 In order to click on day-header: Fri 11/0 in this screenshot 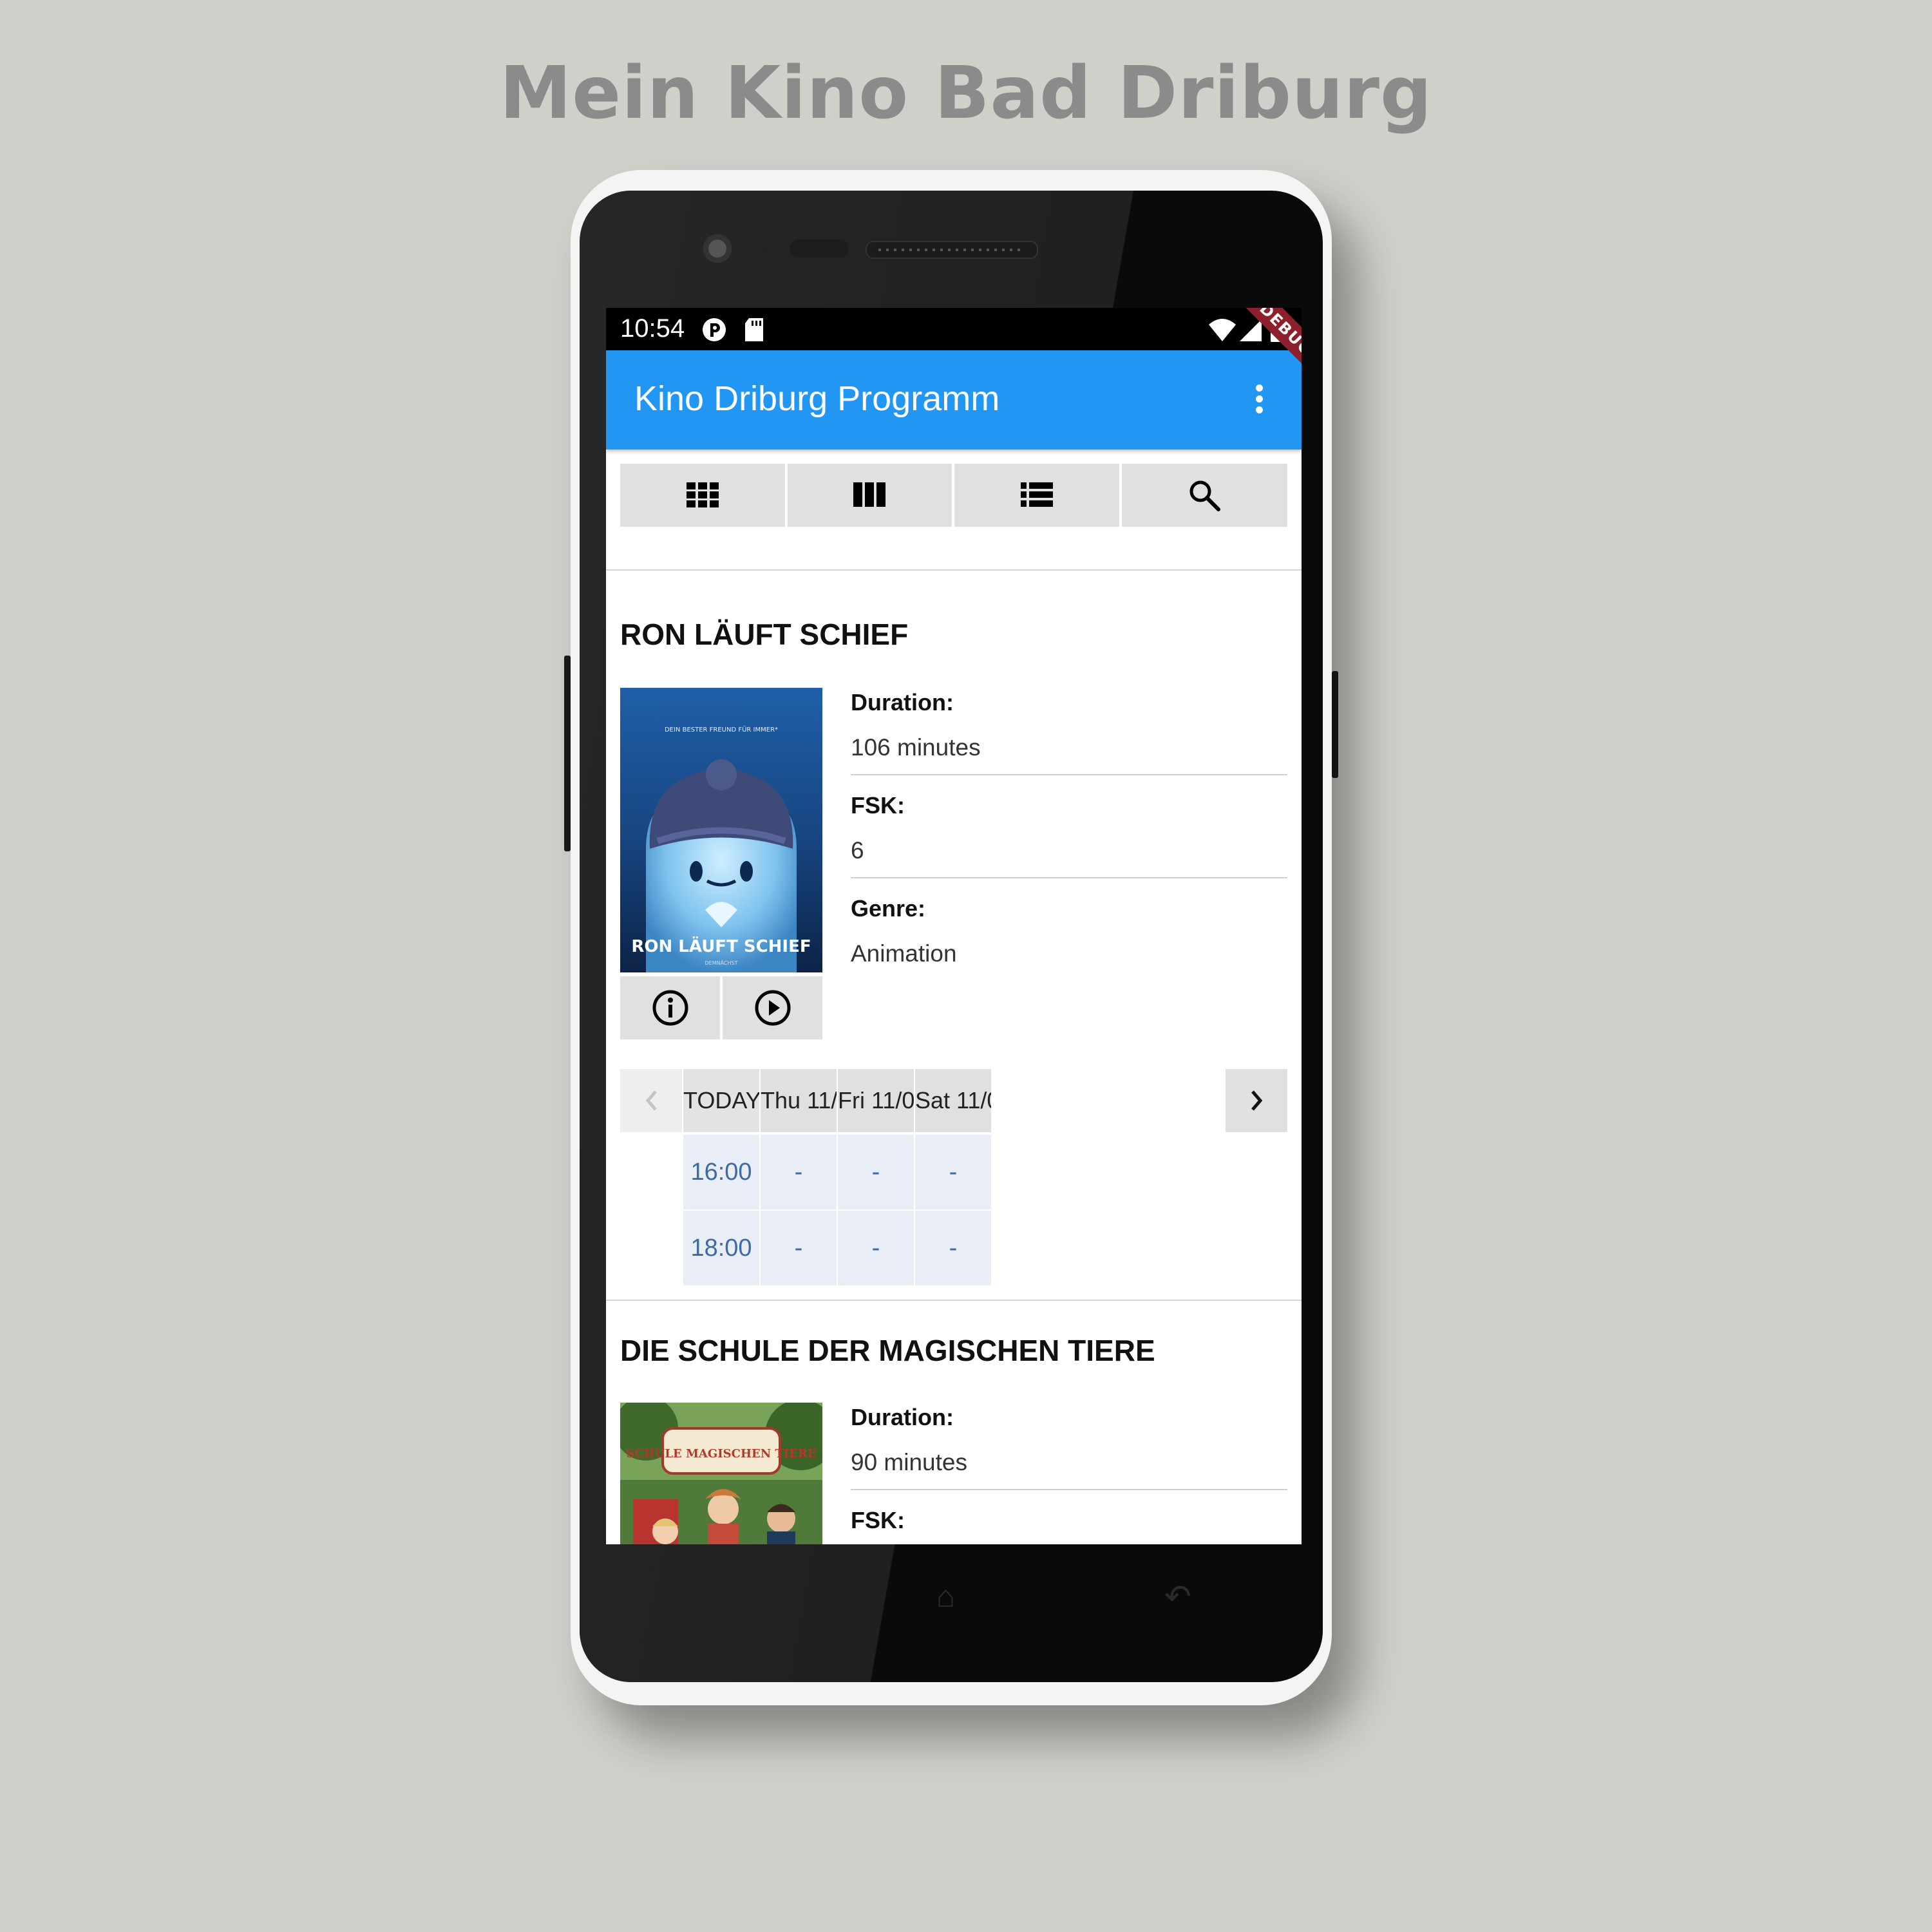, I will do `click(876, 1100)`.